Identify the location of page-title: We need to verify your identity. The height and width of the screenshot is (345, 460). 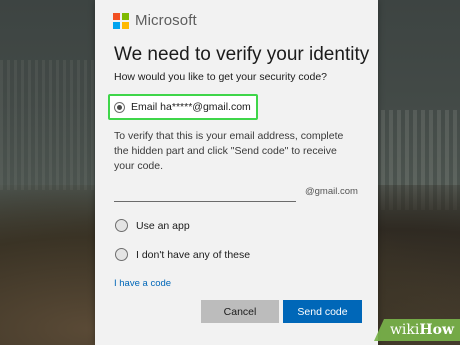
(242, 54).